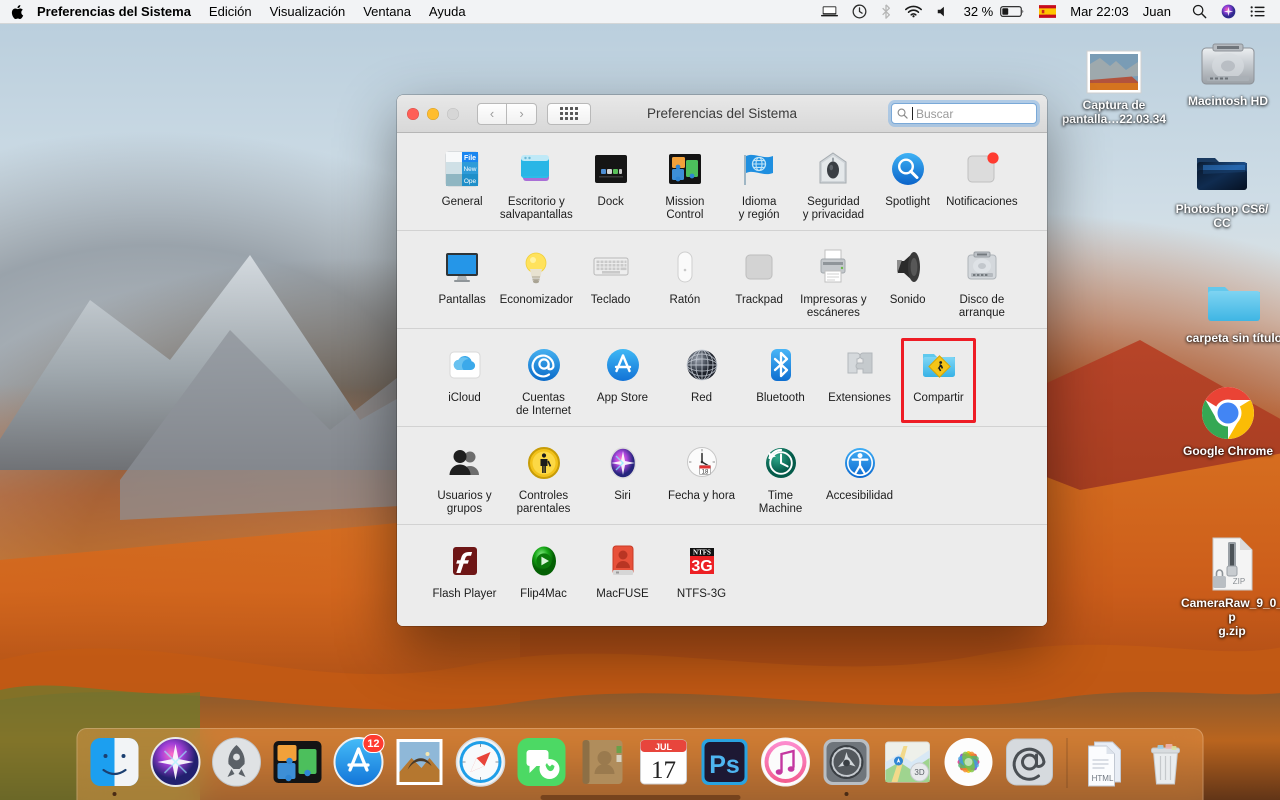 The width and height of the screenshot is (1280, 800). I want to click on pref-red: Red, so click(701, 380).